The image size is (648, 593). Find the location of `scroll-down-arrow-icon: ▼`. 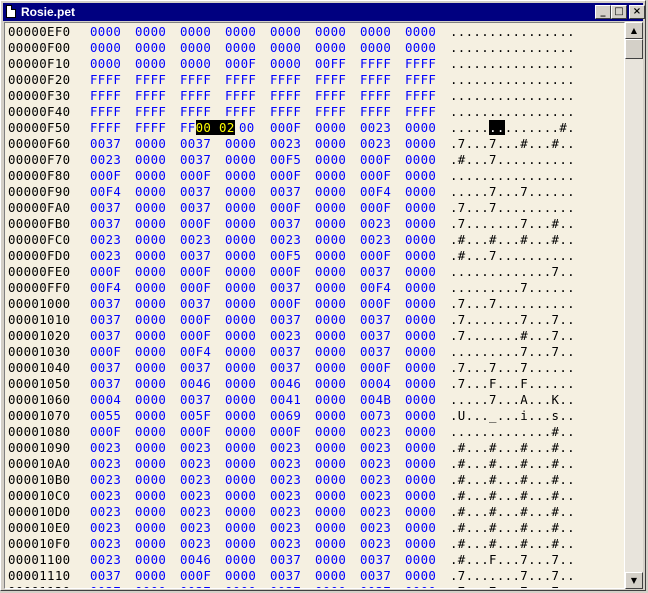

scroll-down-arrow-icon: ▼ is located at coordinates (634, 580).